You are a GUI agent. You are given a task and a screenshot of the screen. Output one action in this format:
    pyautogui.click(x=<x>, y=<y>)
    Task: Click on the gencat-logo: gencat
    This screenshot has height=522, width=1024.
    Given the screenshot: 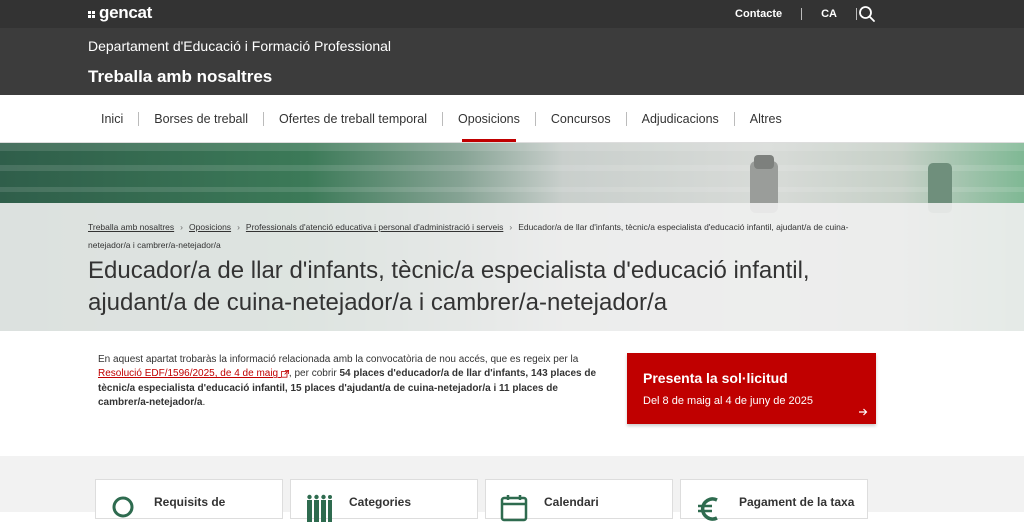 What is the action you would take?
    pyautogui.click(x=120, y=13)
    